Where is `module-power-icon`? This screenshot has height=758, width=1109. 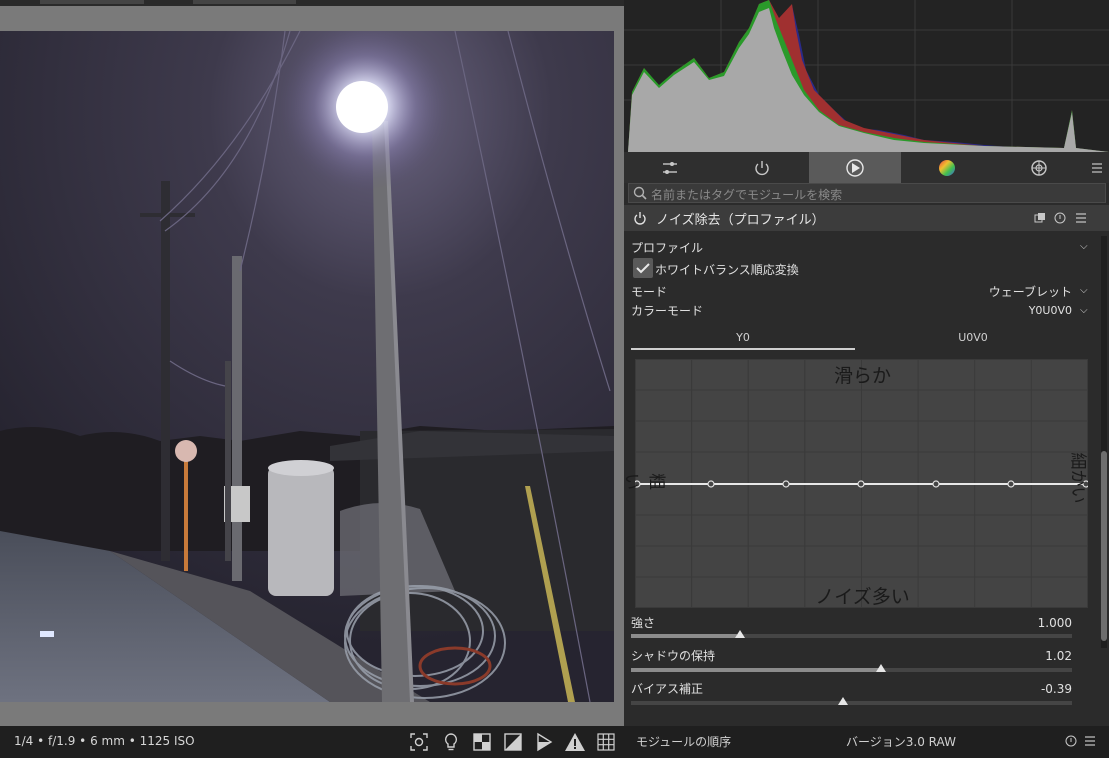
module-power-icon is located at coordinates (640, 218).